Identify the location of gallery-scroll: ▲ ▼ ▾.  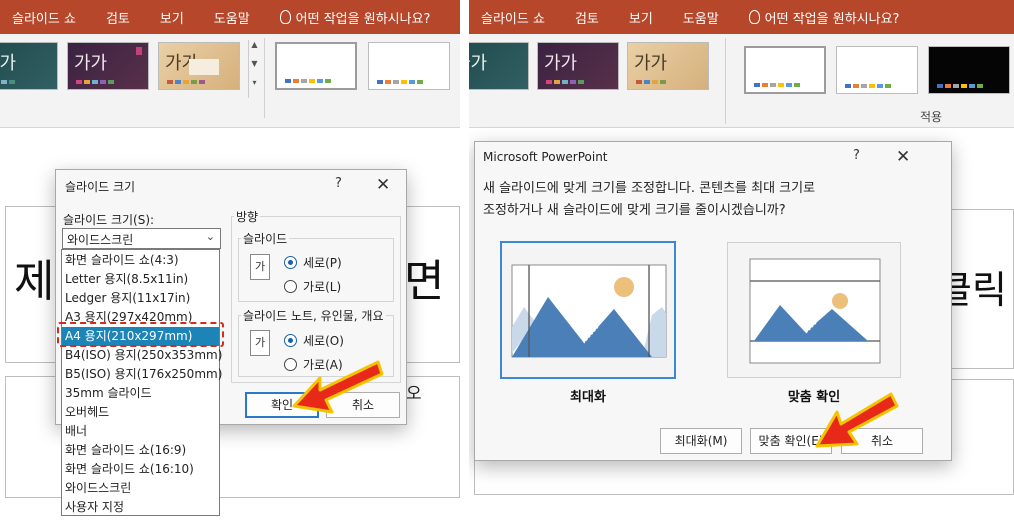
(254, 69).